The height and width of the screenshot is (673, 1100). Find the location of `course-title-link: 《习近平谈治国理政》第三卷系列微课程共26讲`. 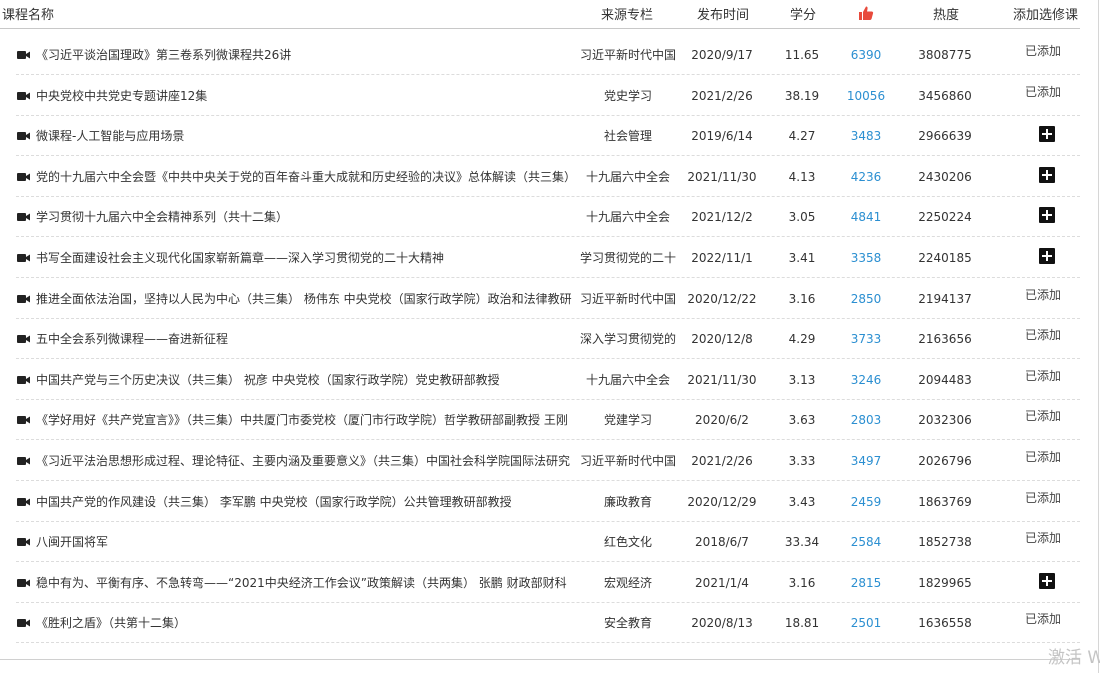

course-title-link: 《习近平谈治国理政》第三卷系列微课程共26讲 is located at coordinates (163, 55).